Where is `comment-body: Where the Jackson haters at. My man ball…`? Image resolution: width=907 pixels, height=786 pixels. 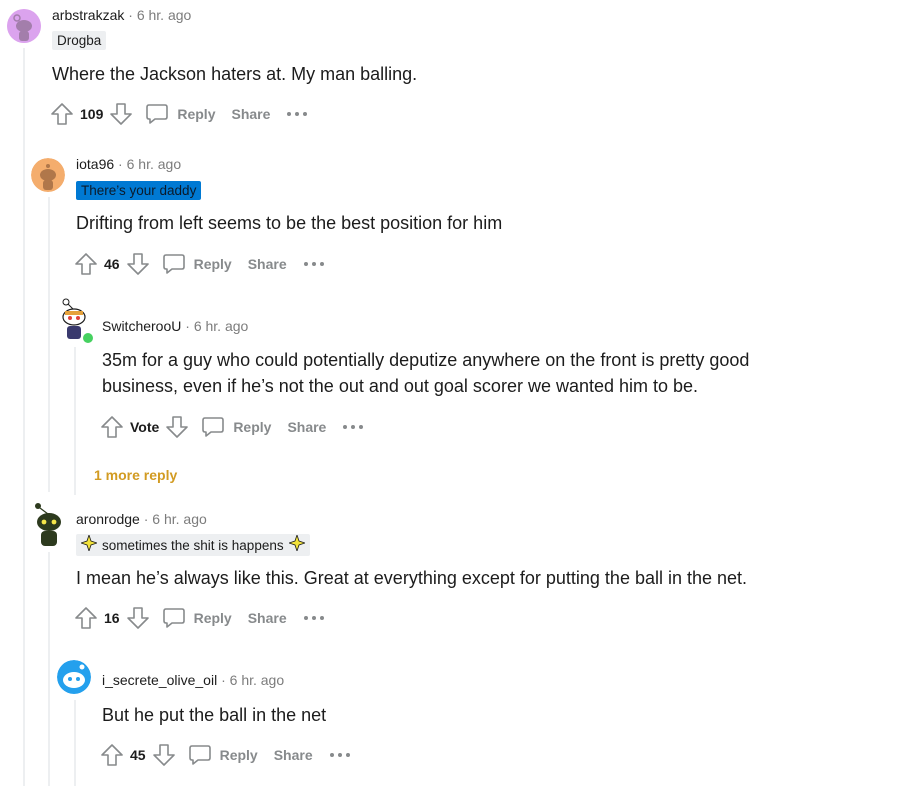 comment-body: Where the Jackson haters at. My man ball… is located at coordinates (235, 74).